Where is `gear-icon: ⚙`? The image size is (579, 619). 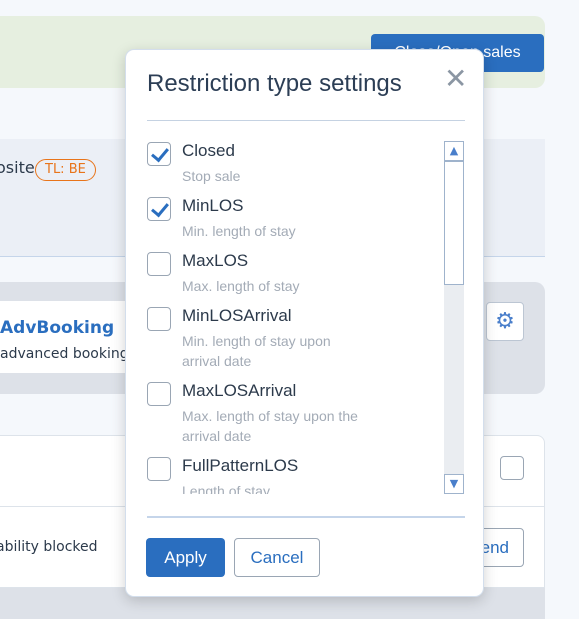
gear-icon: ⚙ is located at coordinates (505, 321).